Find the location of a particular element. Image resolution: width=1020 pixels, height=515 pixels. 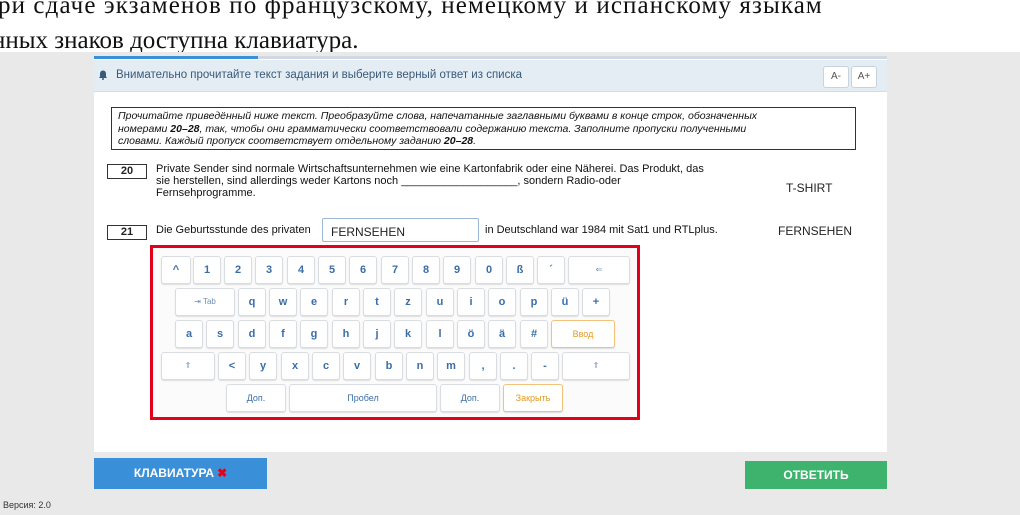

key-k: k is located at coordinates (408, 334).